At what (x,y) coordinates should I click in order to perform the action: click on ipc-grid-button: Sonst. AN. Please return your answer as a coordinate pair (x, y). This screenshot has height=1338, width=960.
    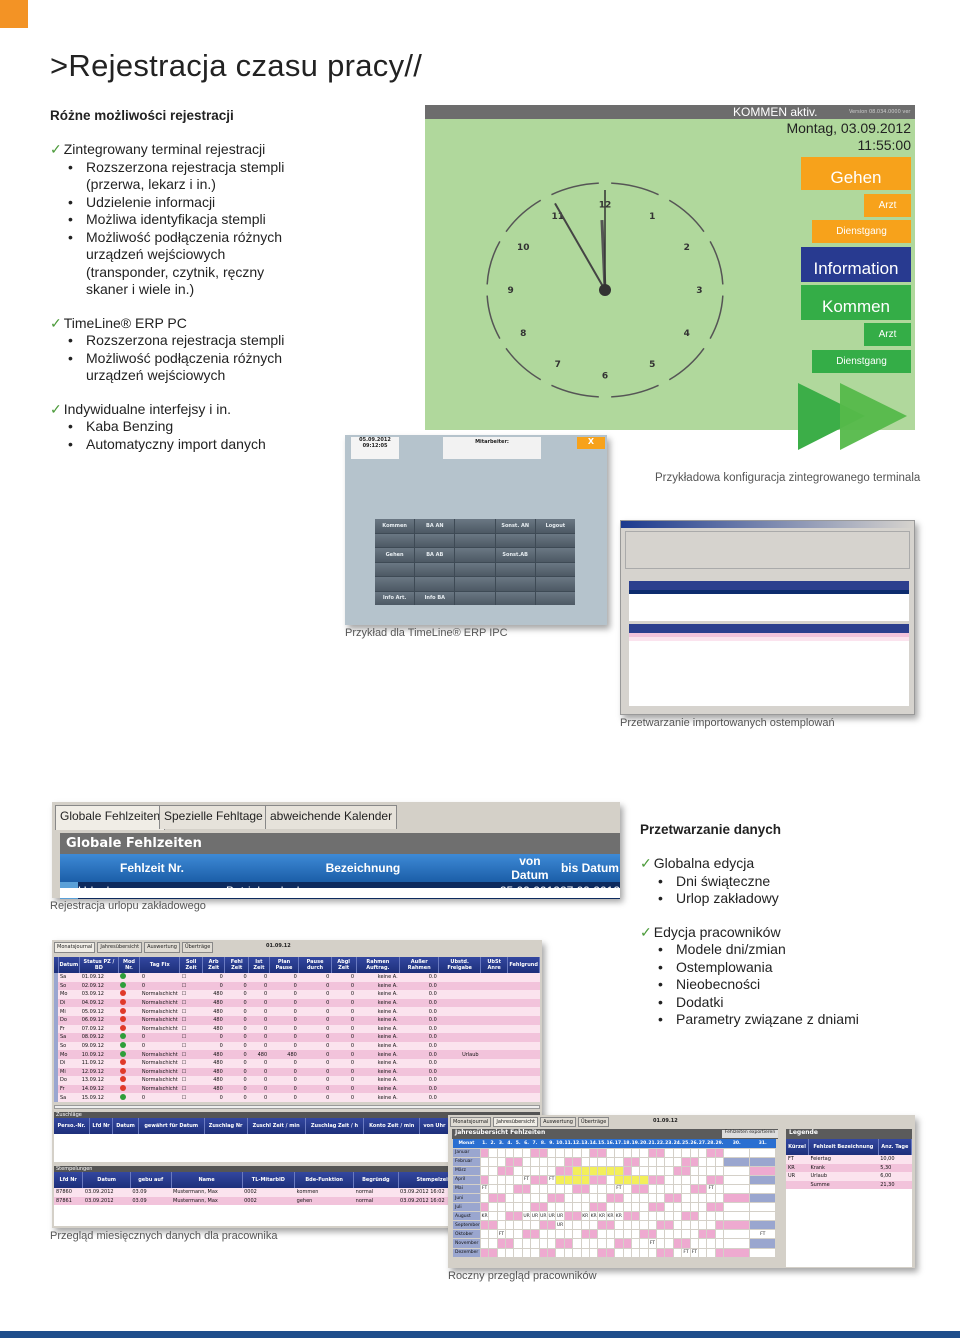
    Looking at the image, I should click on (515, 526).